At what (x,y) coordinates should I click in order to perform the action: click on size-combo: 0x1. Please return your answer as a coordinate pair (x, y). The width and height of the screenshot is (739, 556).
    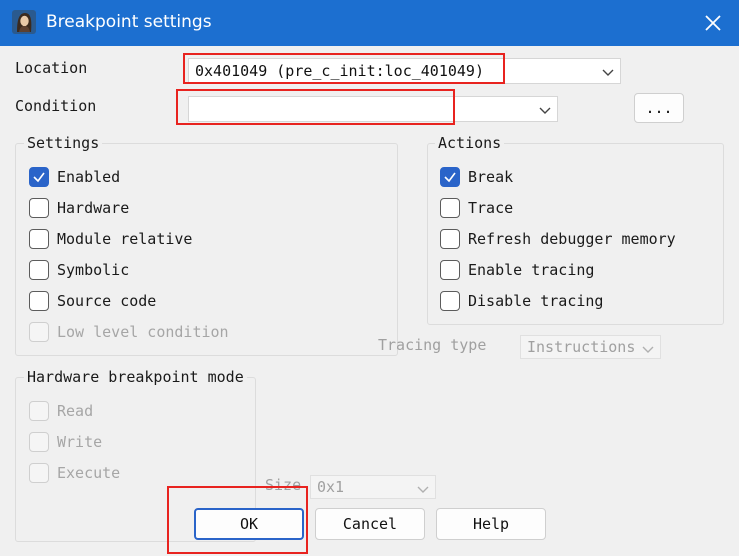
    Looking at the image, I should click on (373, 487).